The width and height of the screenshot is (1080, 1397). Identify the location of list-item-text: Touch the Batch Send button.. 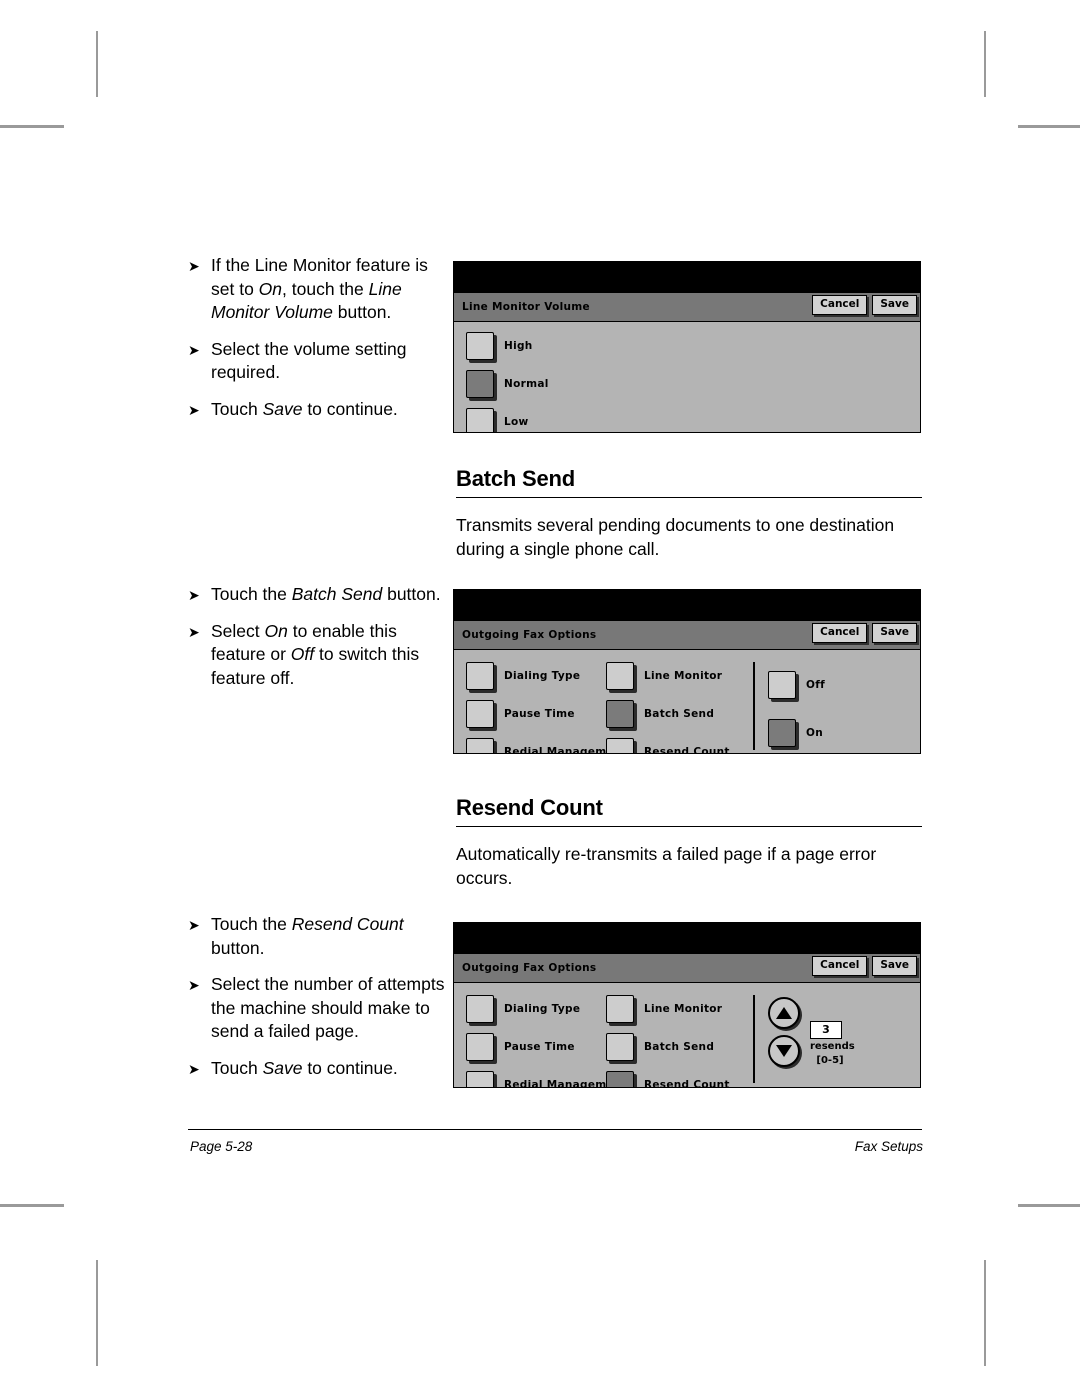
(326, 594).